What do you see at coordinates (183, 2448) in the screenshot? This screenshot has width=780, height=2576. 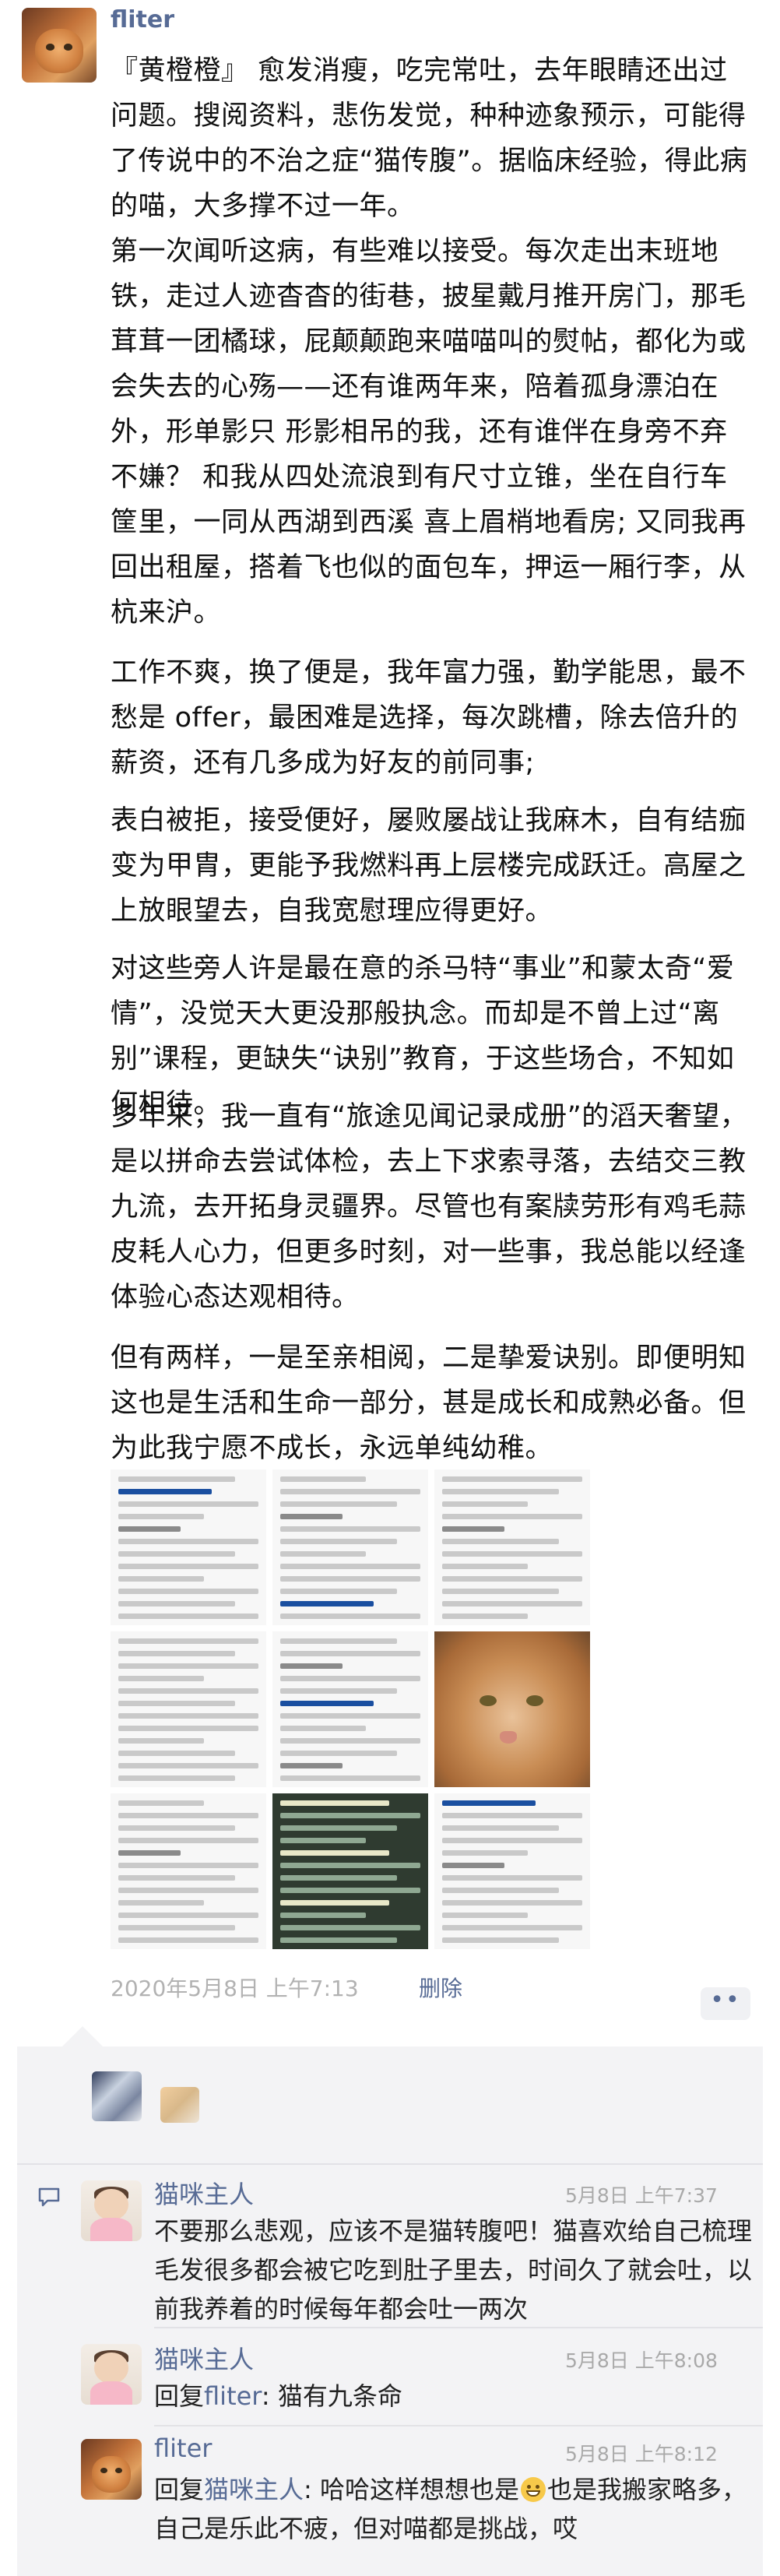 I see `comment-author: fliter` at bounding box center [183, 2448].